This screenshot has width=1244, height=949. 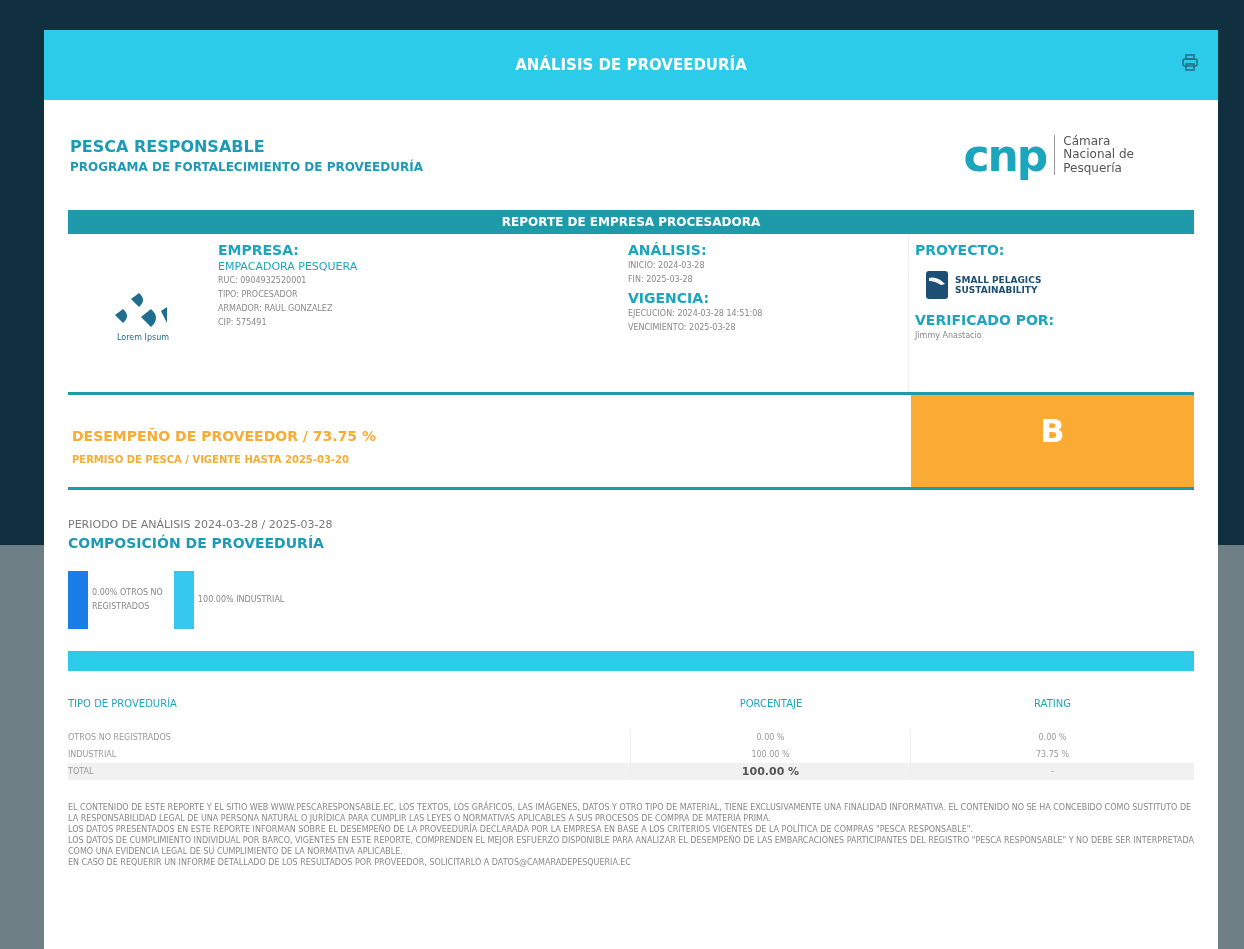 What do you see at coordinates (143, 316) in the screenshot?
I see `company-logo: Lorem Ipsum` at bounding box center [143, 316].